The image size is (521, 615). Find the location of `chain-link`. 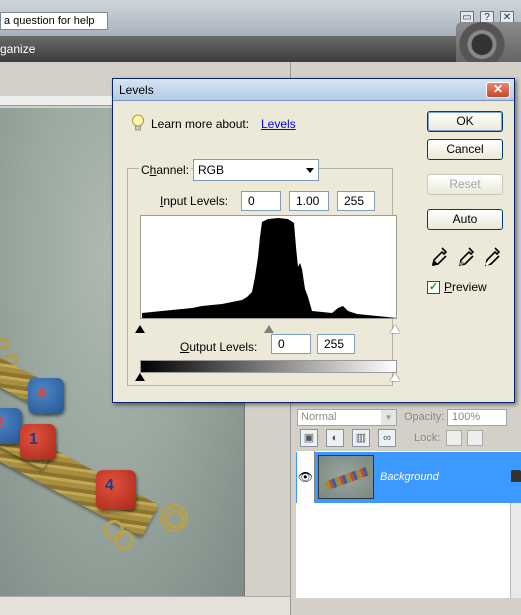

chain-link is located at coordinates (5, 344).